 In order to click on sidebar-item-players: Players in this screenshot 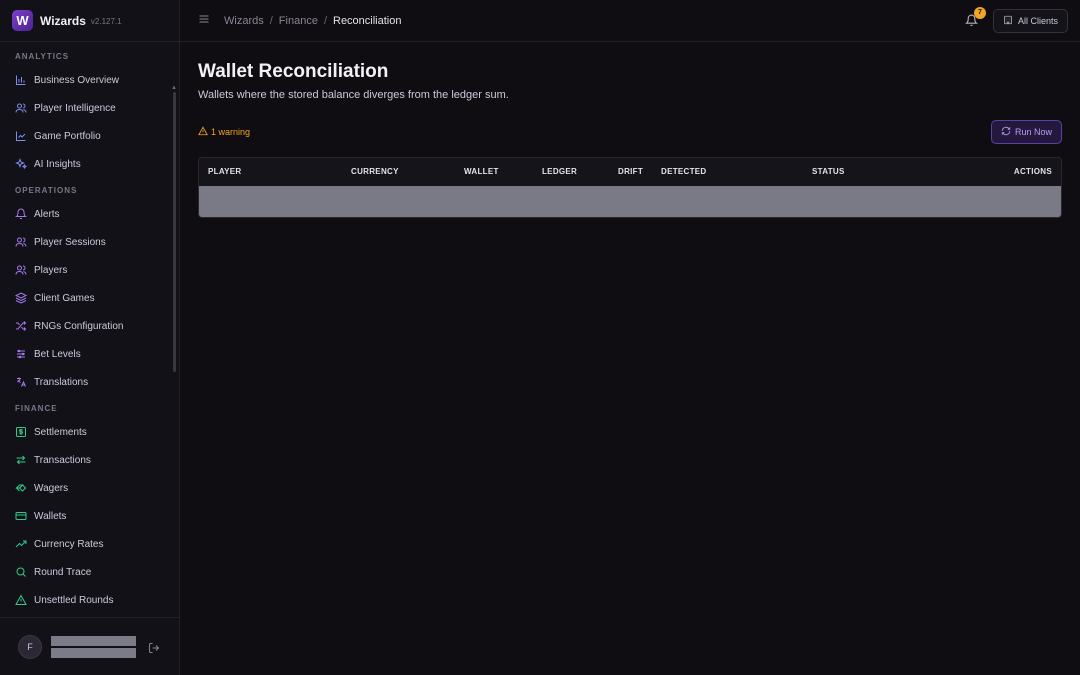, I will do `click(89, 270)`.